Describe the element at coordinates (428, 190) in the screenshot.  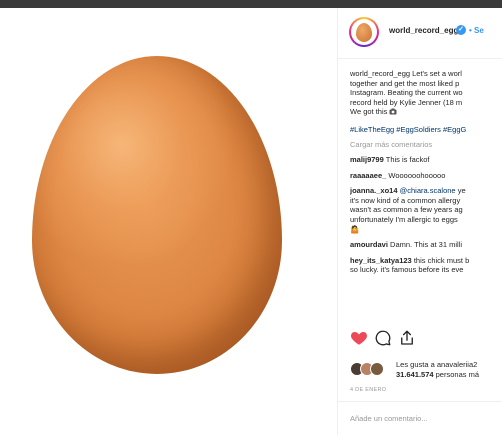
I see `comment-mention-link: @chiara.scalone` at that location.